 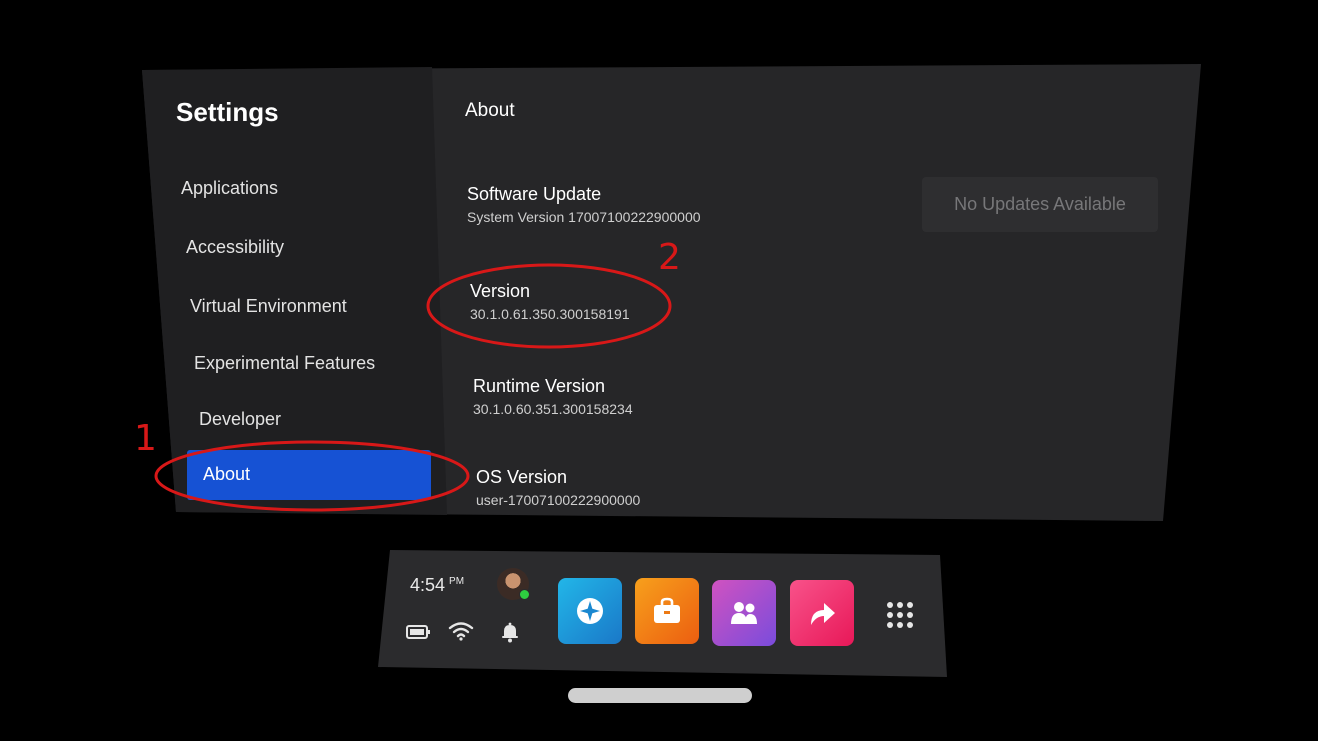 I want to click on bell-icon, so click(x=510, y=632).